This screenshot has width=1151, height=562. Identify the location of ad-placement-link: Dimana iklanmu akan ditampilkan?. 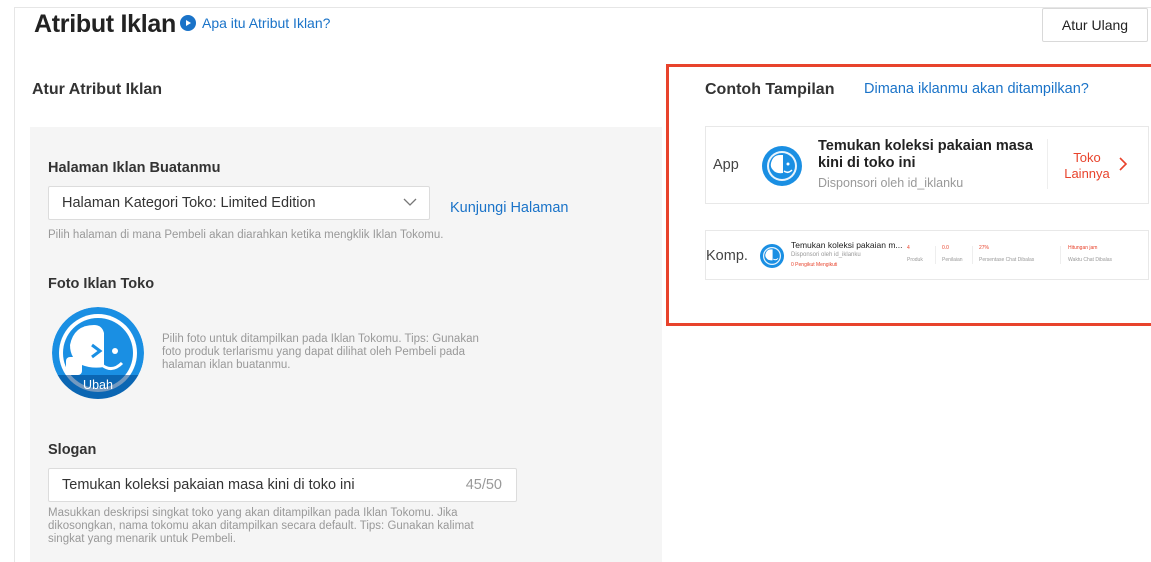
(976, 89).